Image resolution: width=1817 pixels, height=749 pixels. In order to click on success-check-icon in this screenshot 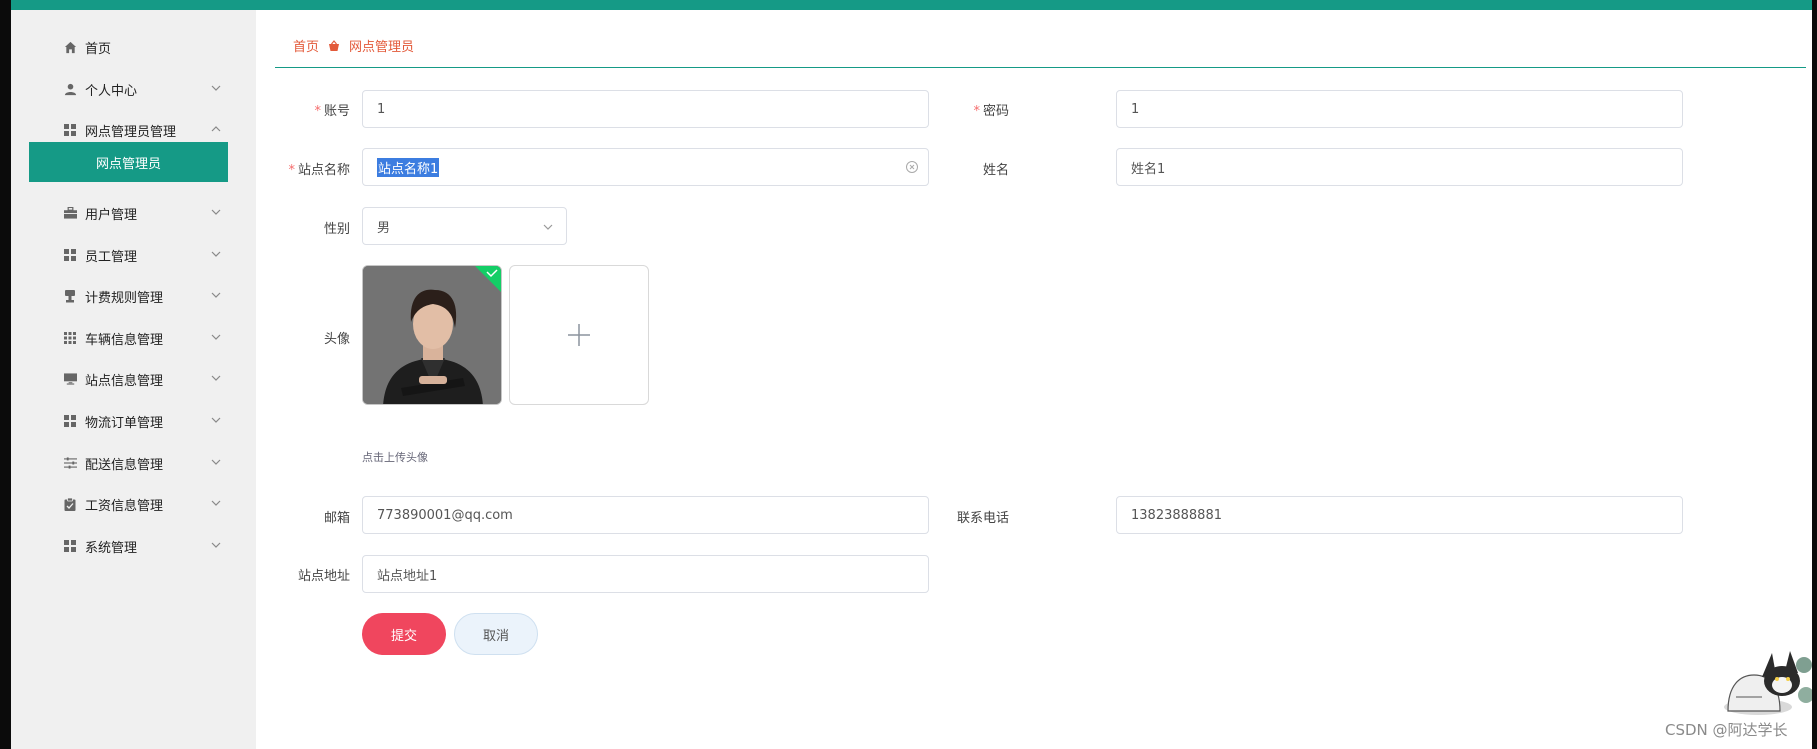, I will do `click(488, 279)`.